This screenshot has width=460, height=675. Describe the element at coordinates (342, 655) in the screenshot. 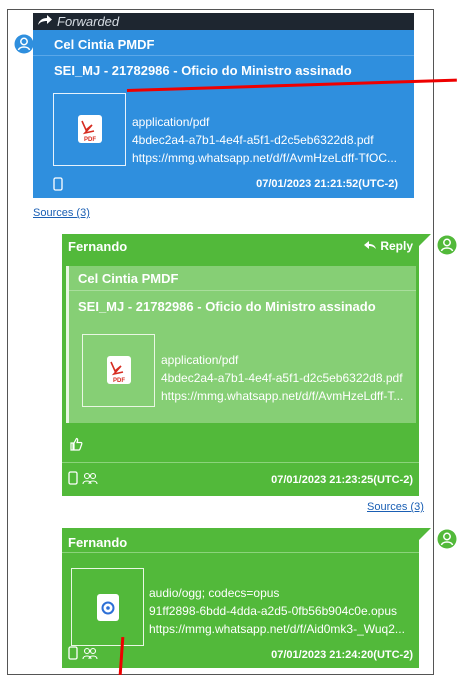

I see `message-timestamp: 07/01/2023 21:24:20(UTC-2)` at that location.